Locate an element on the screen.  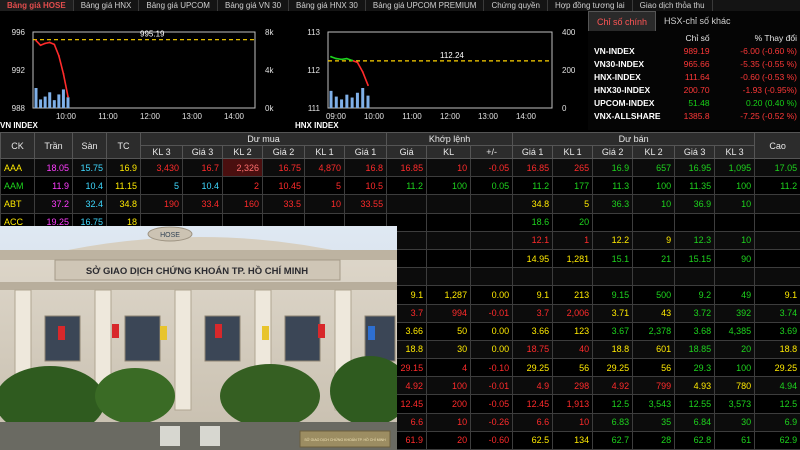
board-cell: 177 is located at coordinates (573, 186).